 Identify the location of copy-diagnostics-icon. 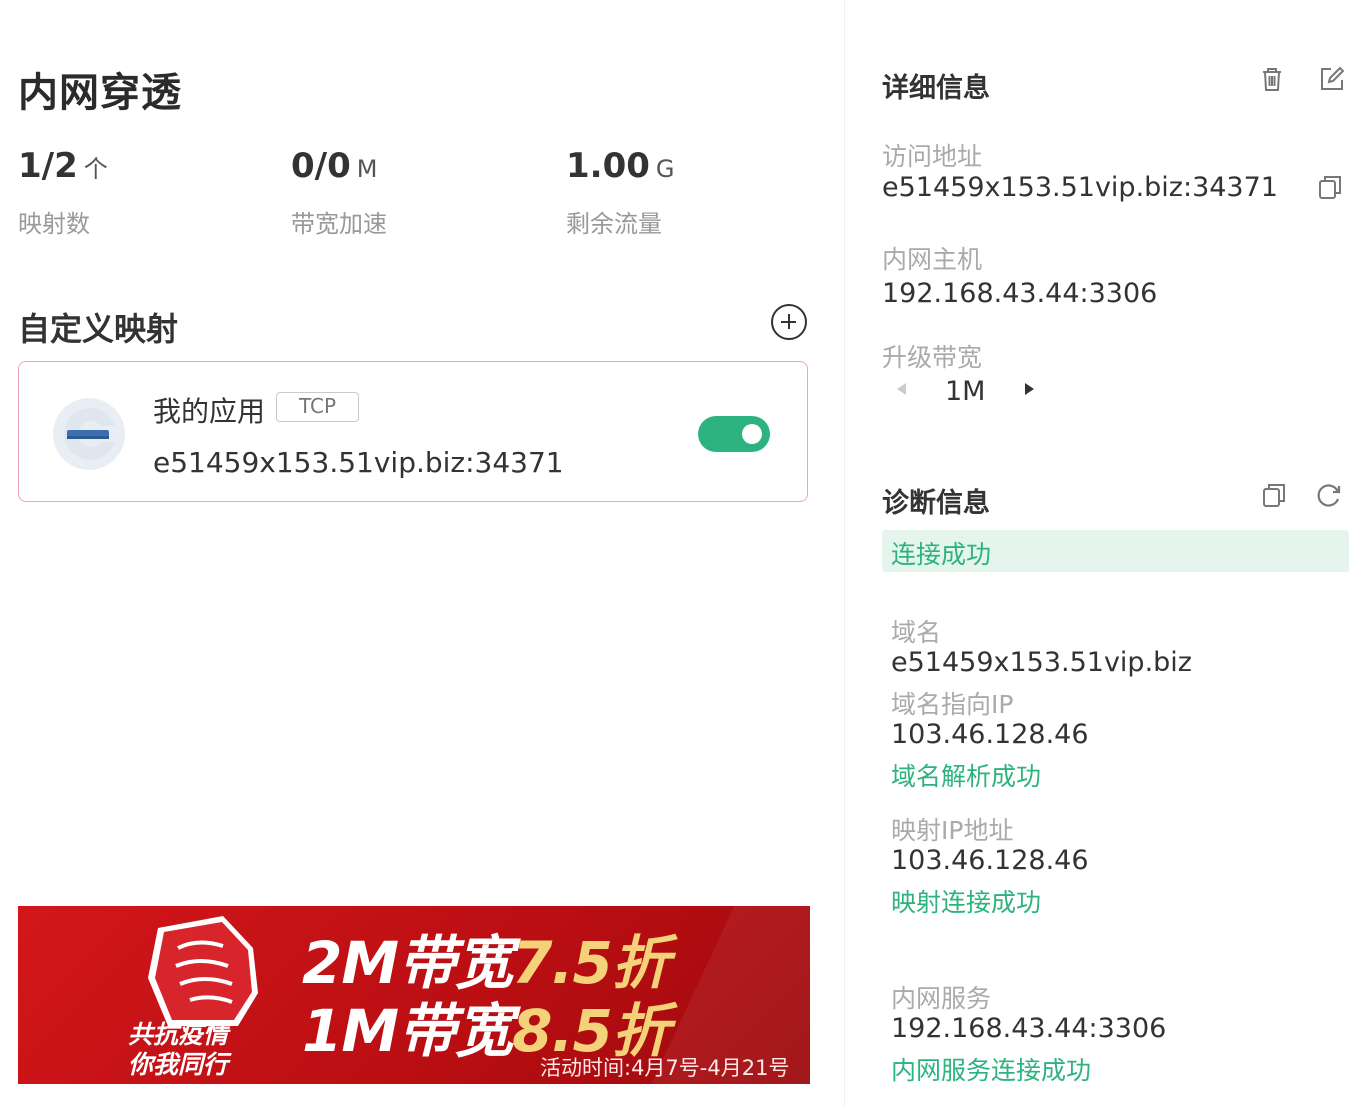
(1274, 495).